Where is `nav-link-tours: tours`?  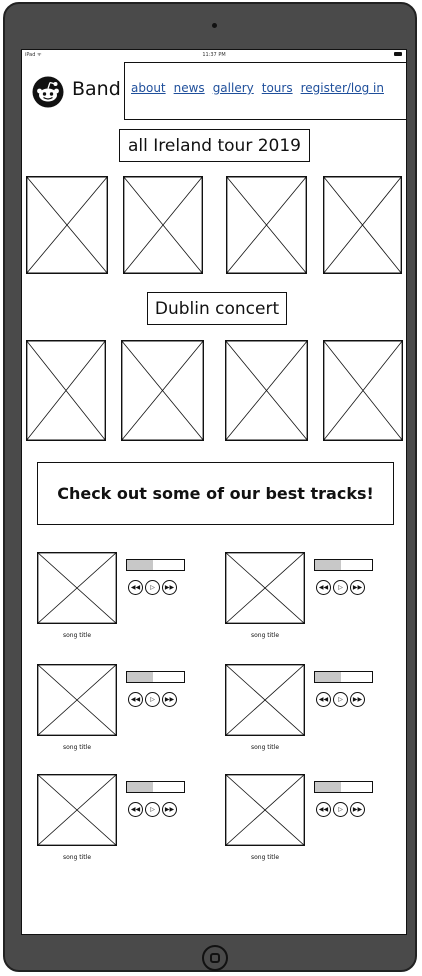
nav-link-tours: tours is located at coordinates (277, 88).